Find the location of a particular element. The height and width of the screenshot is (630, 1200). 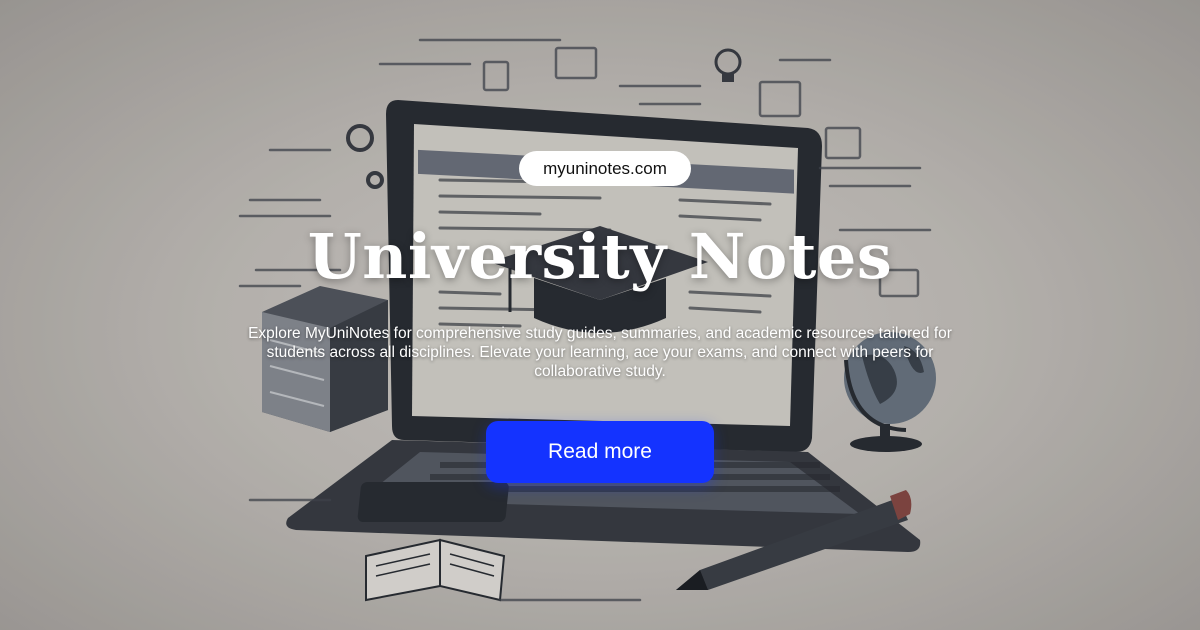

page-title: University Notes is located at coordinates (600, 256).